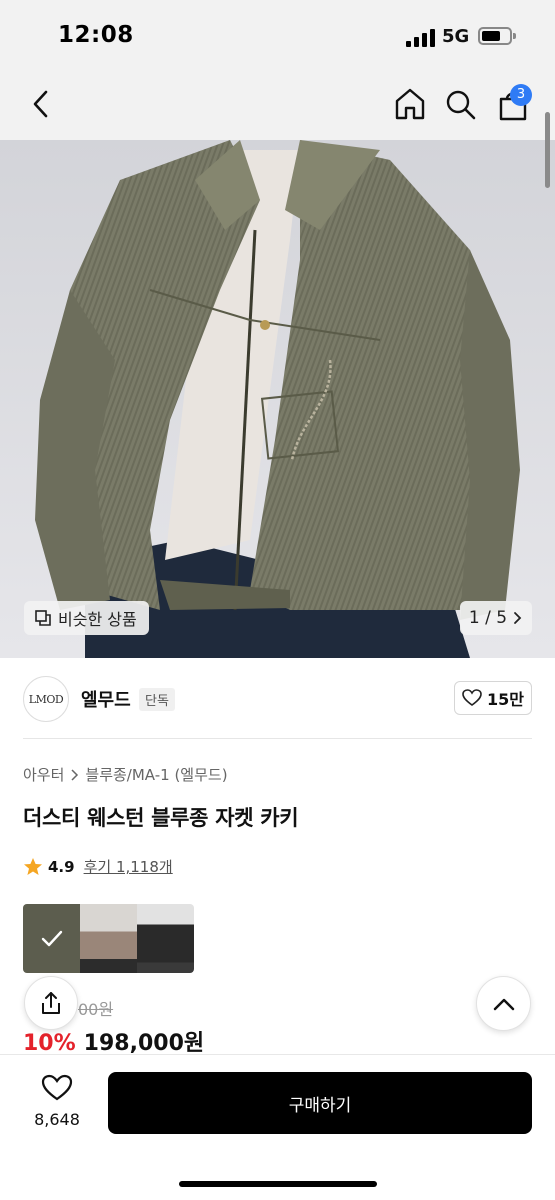  I want to click on rating: 4.9 후기 1,118개, so click(98, 866).